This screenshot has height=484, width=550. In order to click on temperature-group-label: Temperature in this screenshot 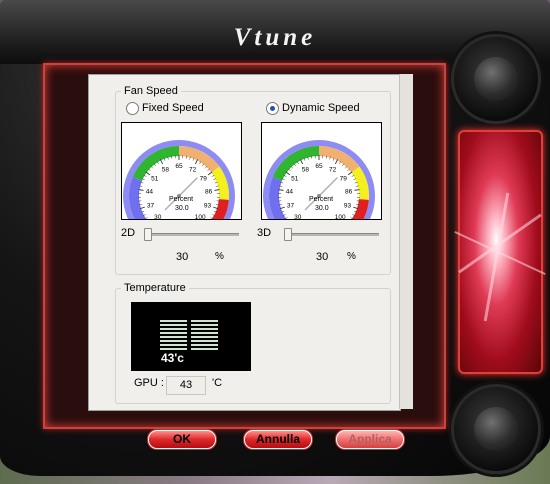, I will do `click(155, 288)`.